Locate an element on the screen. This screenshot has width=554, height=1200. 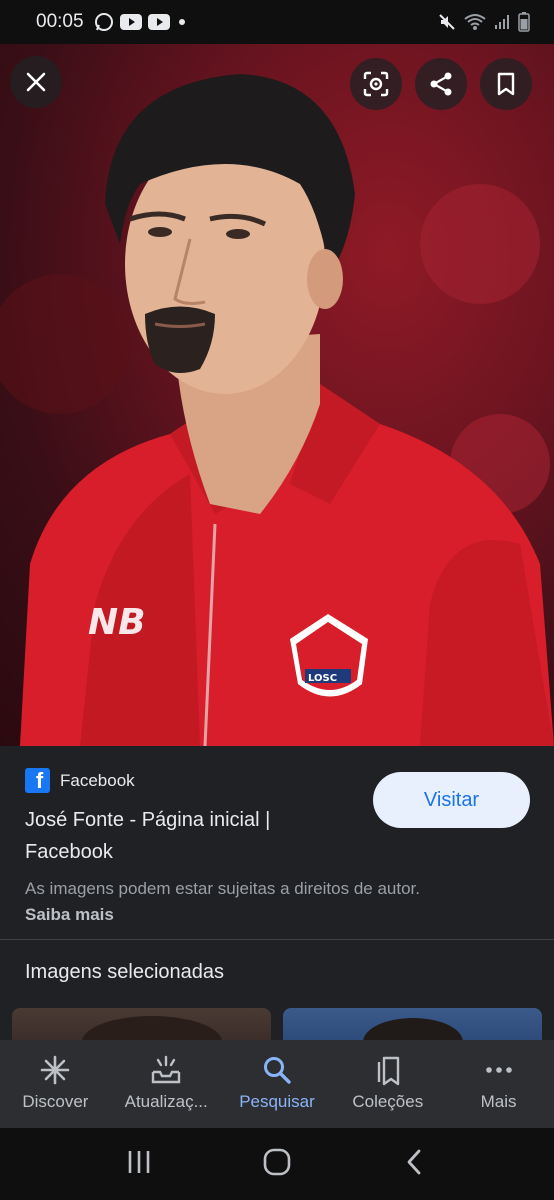
lens-icon is located at coordinates (376, 84).